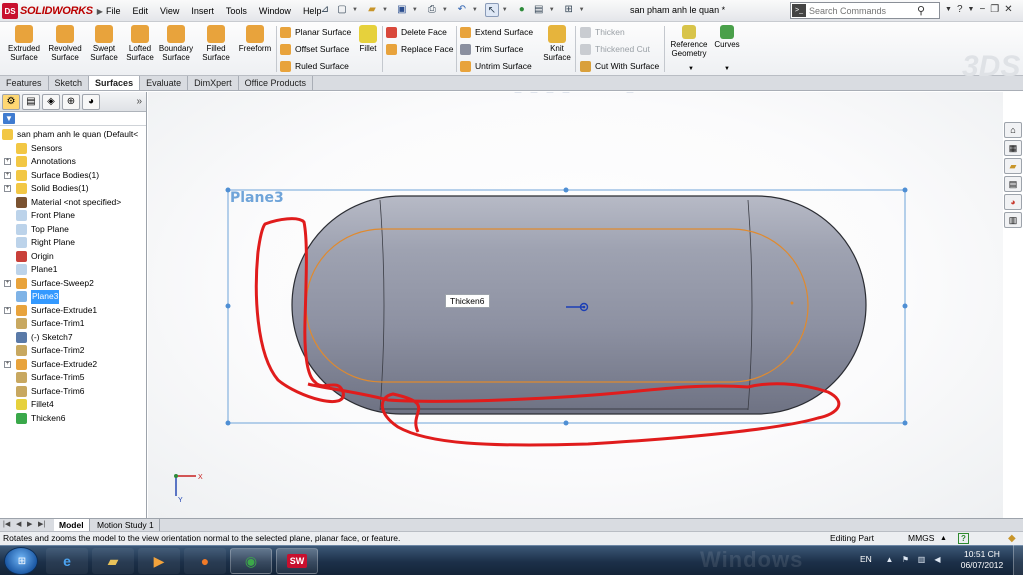 Image resolution: width=1023 pixels, height=575 pixels. Describe the element at coordinates (73, 135) in the screenshot. I see `tree-root-part: san pham anh le quan (Default<` at that location.